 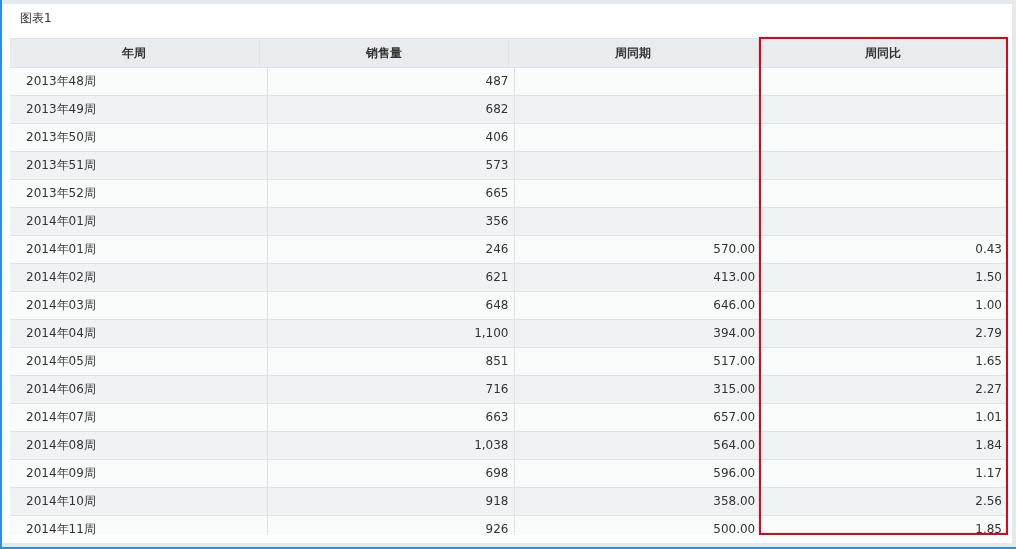 I want to click on table-cell: 2013年50周, so click(x=61, y=137).